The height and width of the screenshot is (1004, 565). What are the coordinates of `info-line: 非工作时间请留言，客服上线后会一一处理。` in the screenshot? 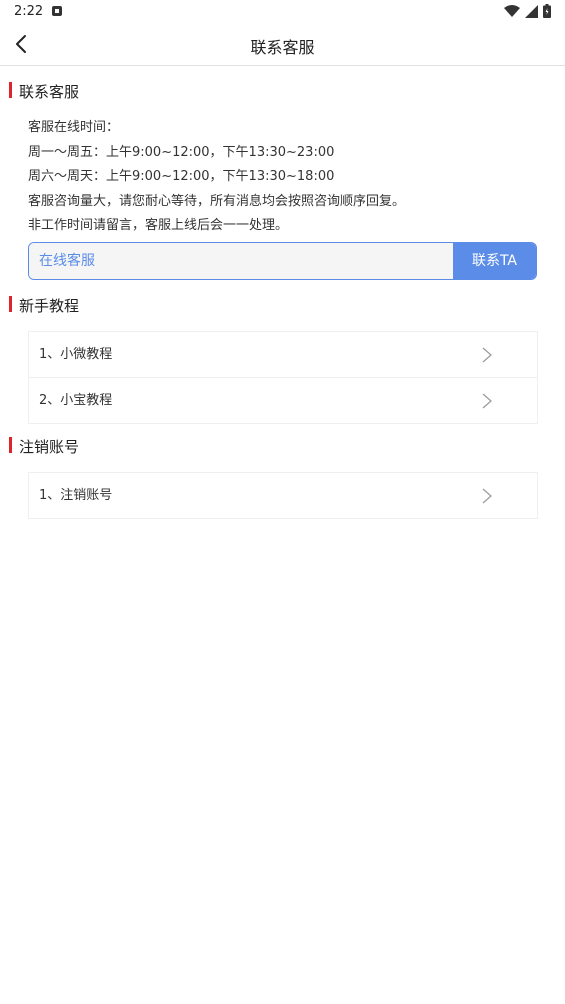 It's located at (158, 225).